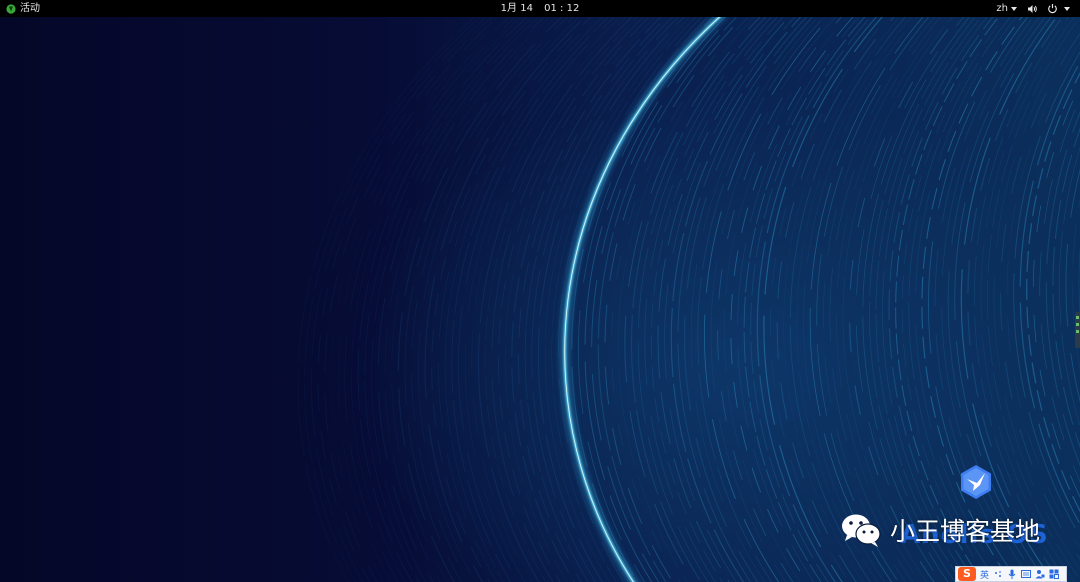 Image resolution: width=1080 pixels, height=582 pixels. I want to click on language-menu: zh, so click(1006, 8).